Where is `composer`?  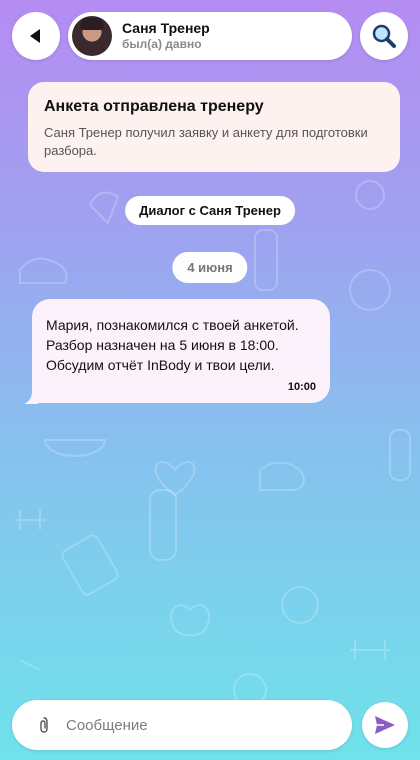
composer is located at coordinates (182, 725).